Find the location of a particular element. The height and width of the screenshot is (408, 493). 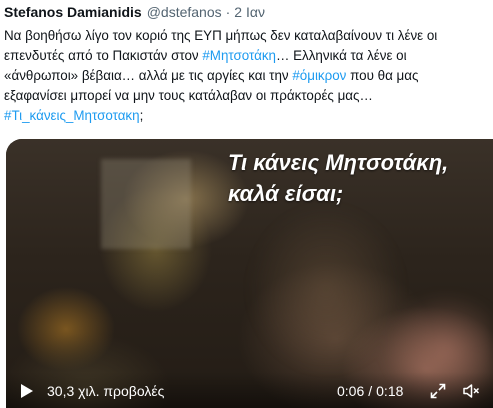

play-button is located at coordinates (27, 391).